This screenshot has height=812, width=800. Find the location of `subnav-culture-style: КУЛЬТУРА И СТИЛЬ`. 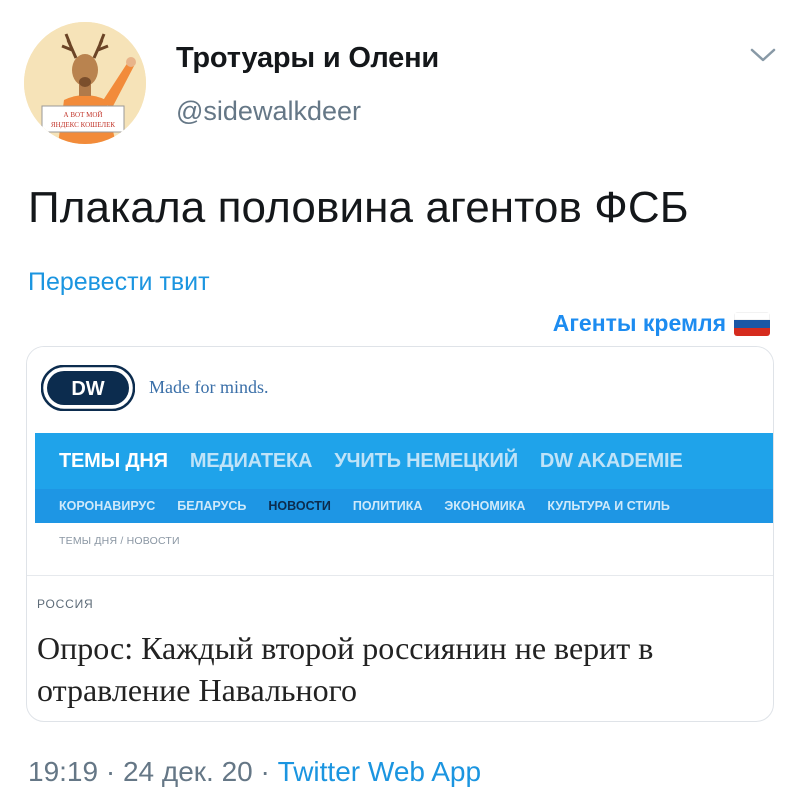

subnav-culture-style: КУЛЬТУРА И СТИЛЬ is located at coordinates (608, 506).